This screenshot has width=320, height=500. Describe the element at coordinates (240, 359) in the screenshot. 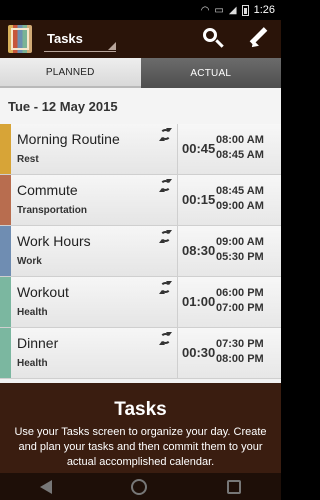

I see `task-end-time: 08:00 PM` at that location.